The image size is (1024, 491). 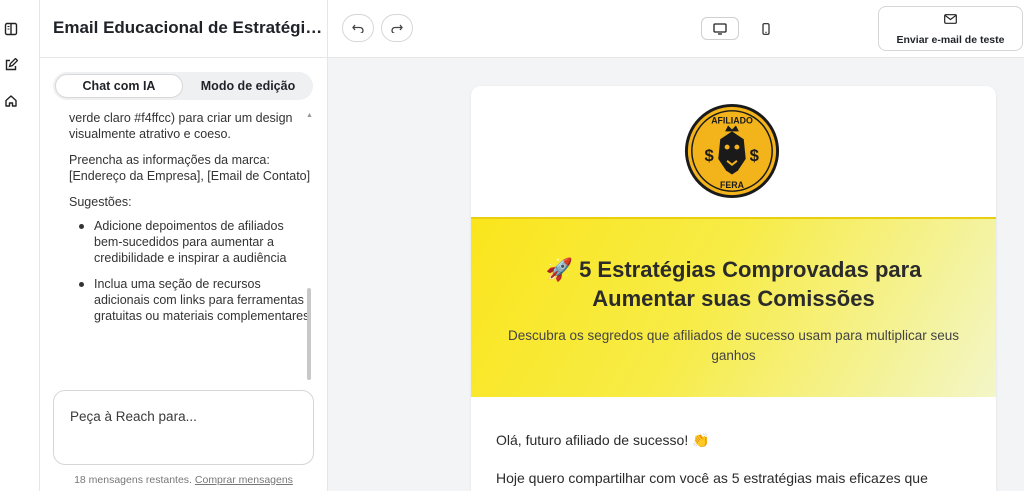 I want to click on desktop-icon, so click(x=720, y=28).